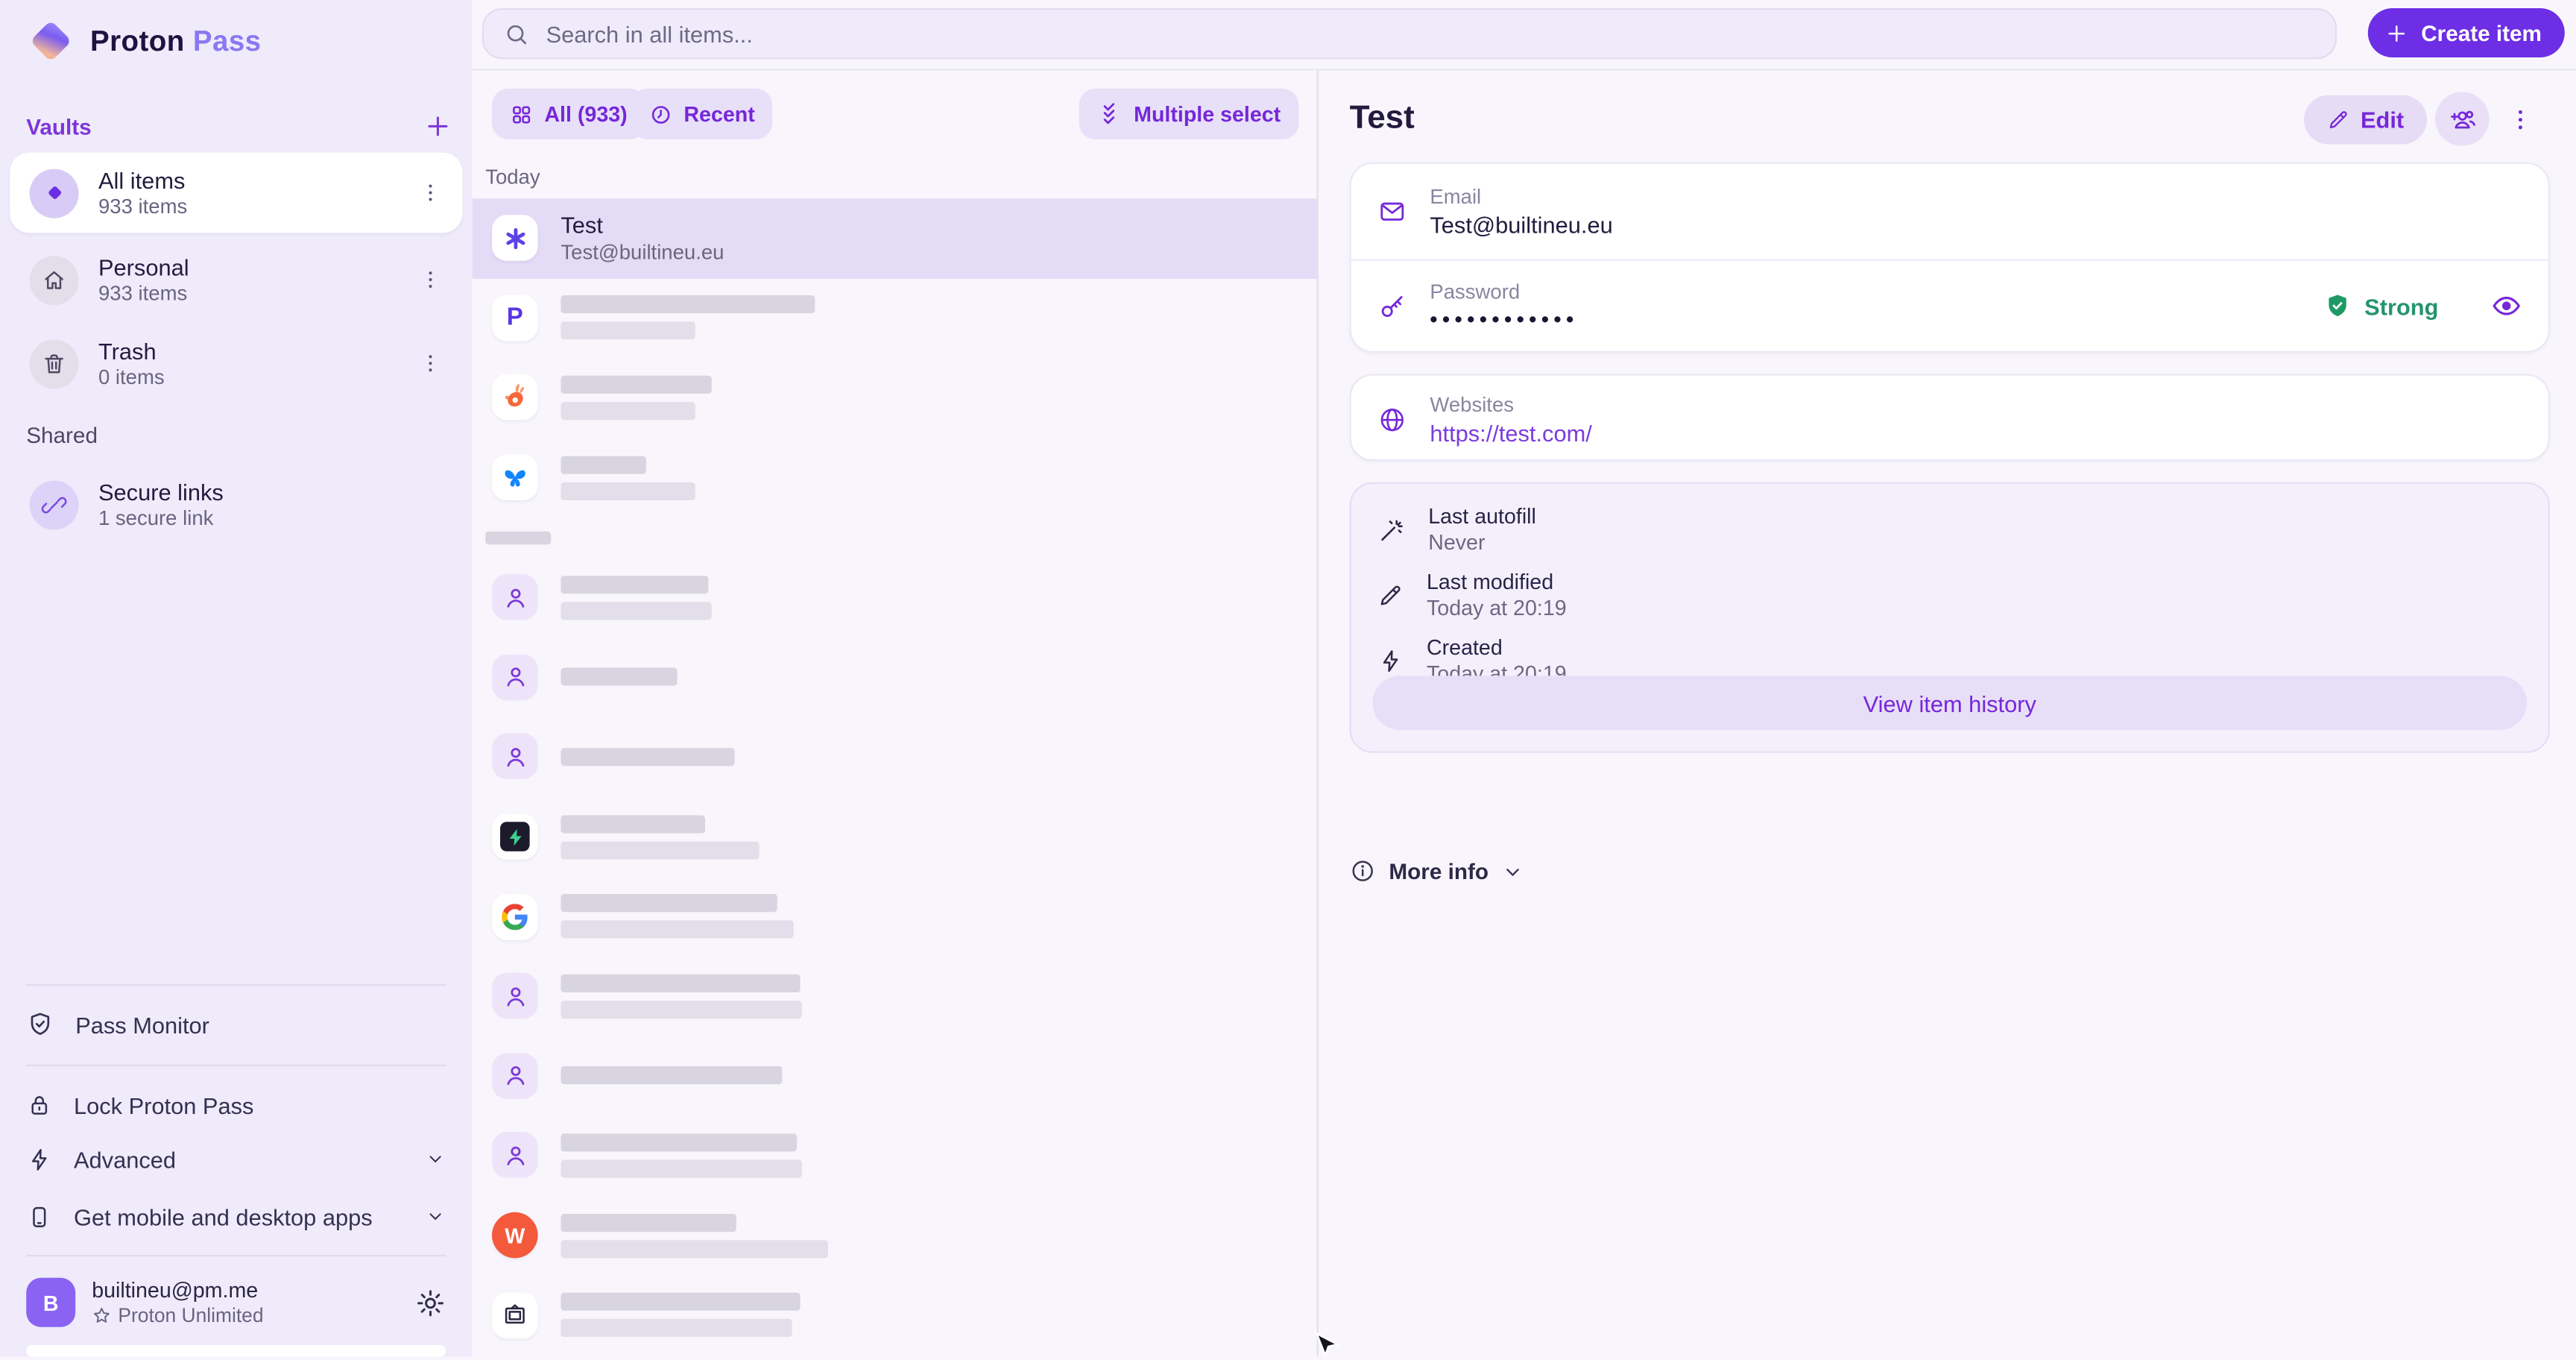 The height and width of the screenshot is (1360, 2576). What do you see at coordinates (51, 41) in the screenshot?
I see `proton-pass-diamond-icon` at bounding box center [51, 41].